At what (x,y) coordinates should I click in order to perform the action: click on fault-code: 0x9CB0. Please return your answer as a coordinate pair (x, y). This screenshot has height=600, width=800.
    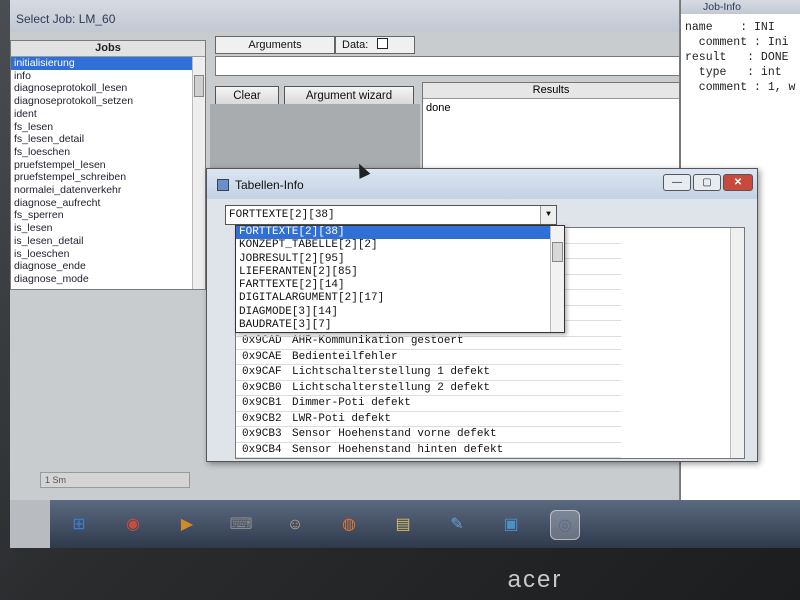
    Looking at the image, I should click on (262, 387).